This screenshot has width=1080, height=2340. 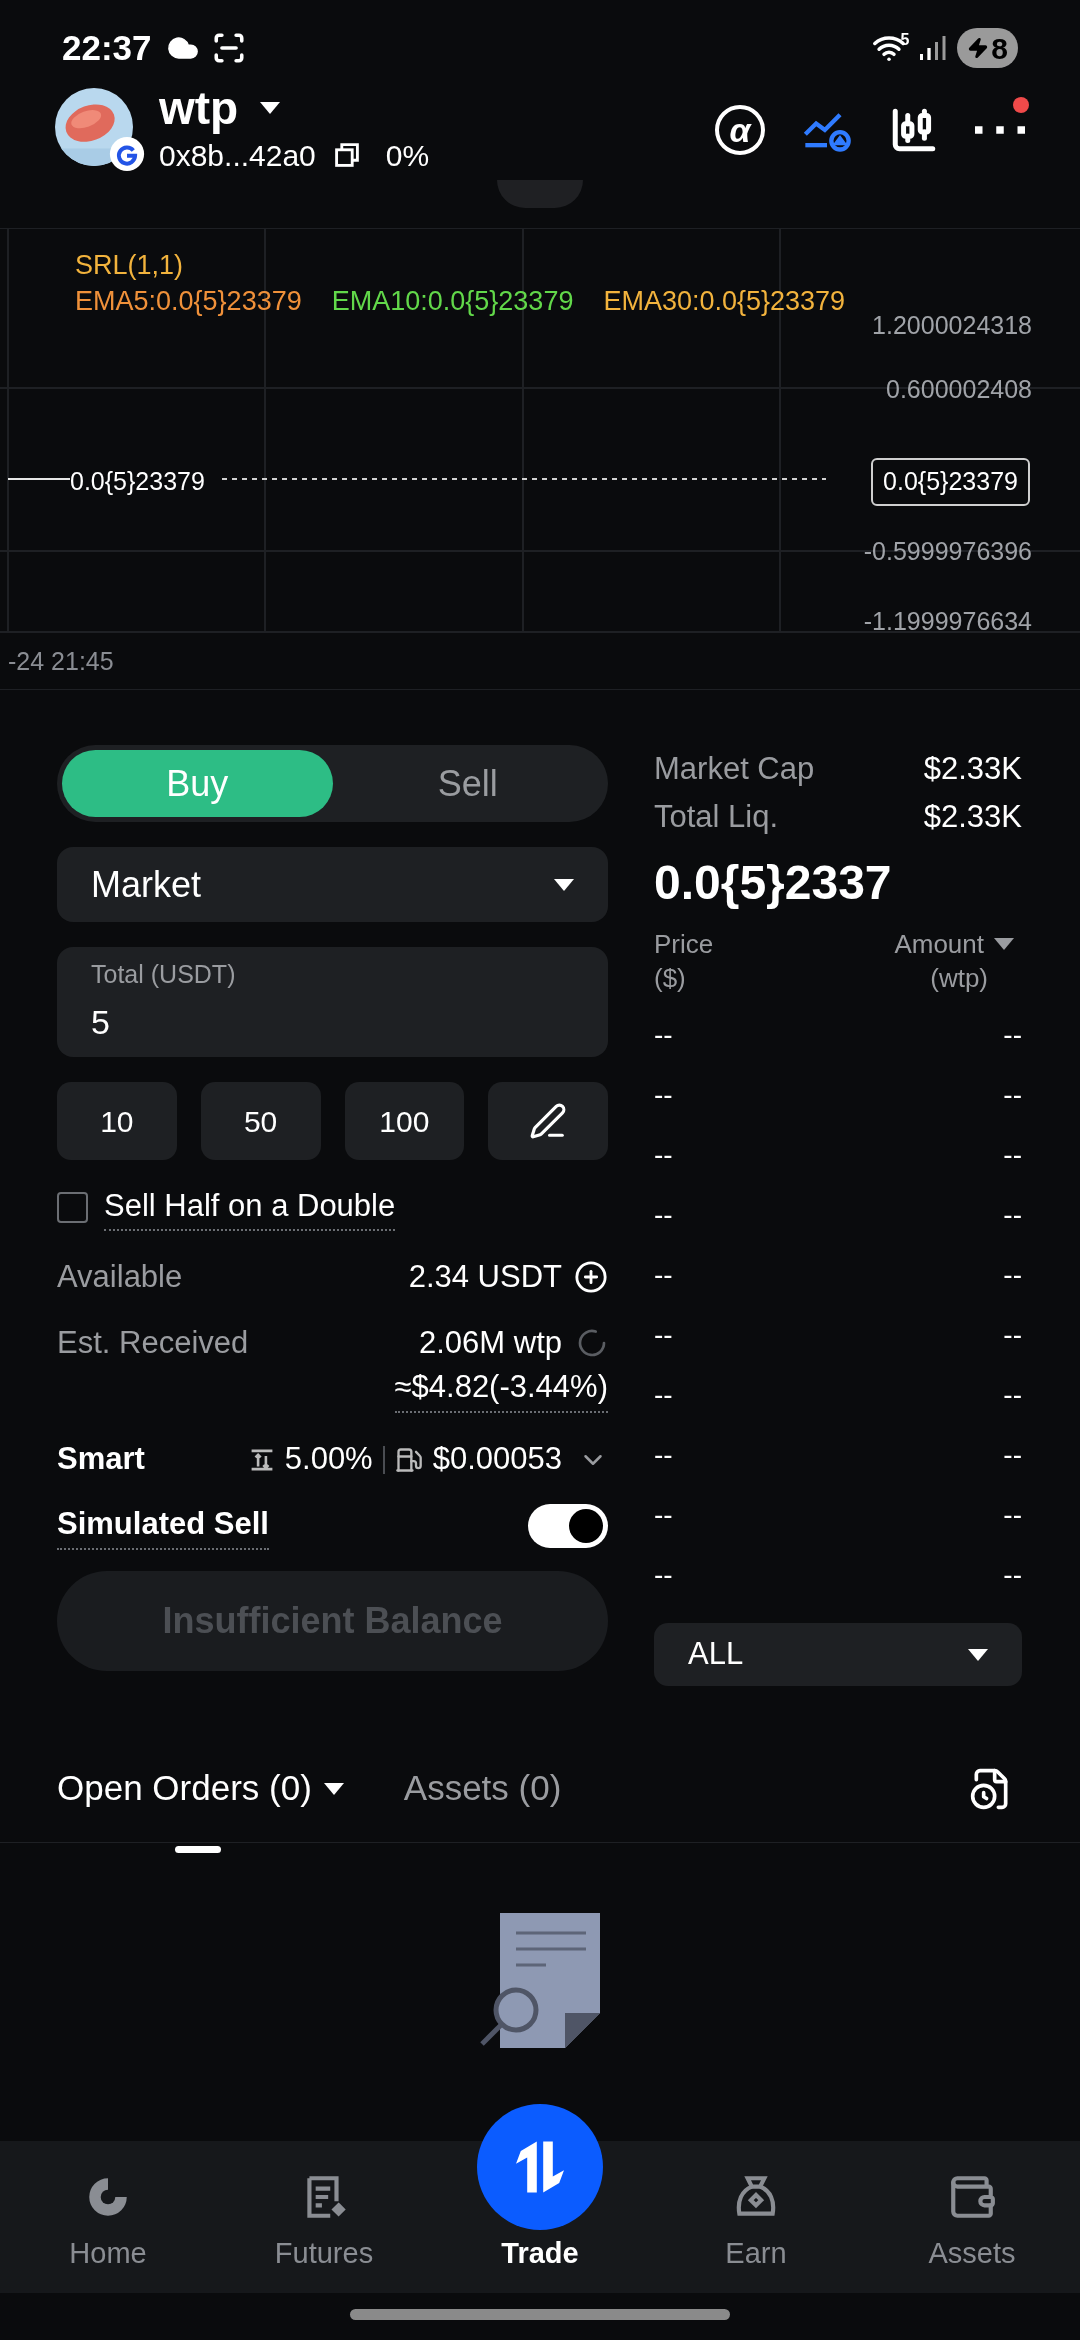 What do you see at coordinates (497, 1459) in the screenshot?
I see `gas-fee: $0.00053` at bounding box center [497, 1459].